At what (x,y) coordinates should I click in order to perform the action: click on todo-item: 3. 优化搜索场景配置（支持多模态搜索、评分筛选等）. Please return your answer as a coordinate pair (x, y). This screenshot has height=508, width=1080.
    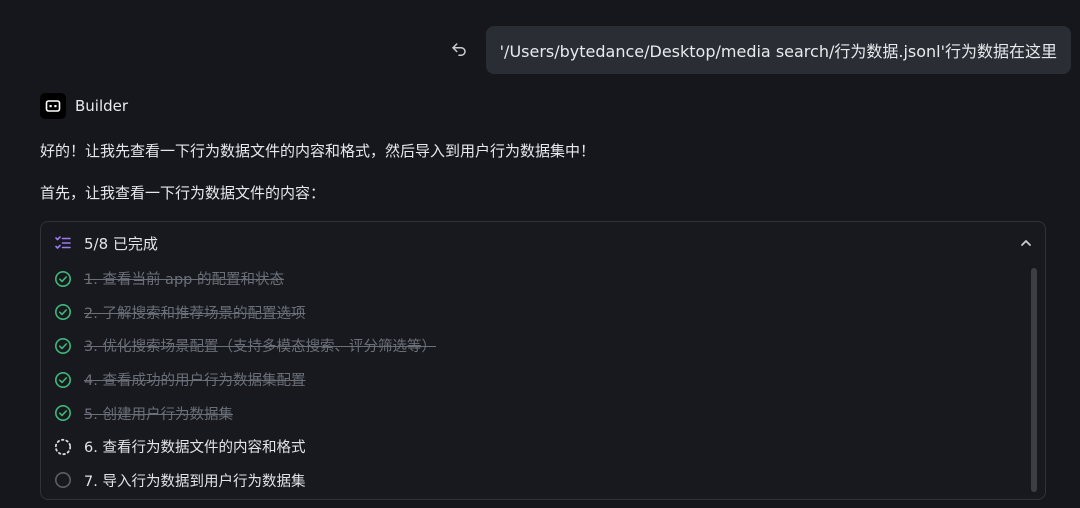
    Looking at the image, I should click on (528, 346).